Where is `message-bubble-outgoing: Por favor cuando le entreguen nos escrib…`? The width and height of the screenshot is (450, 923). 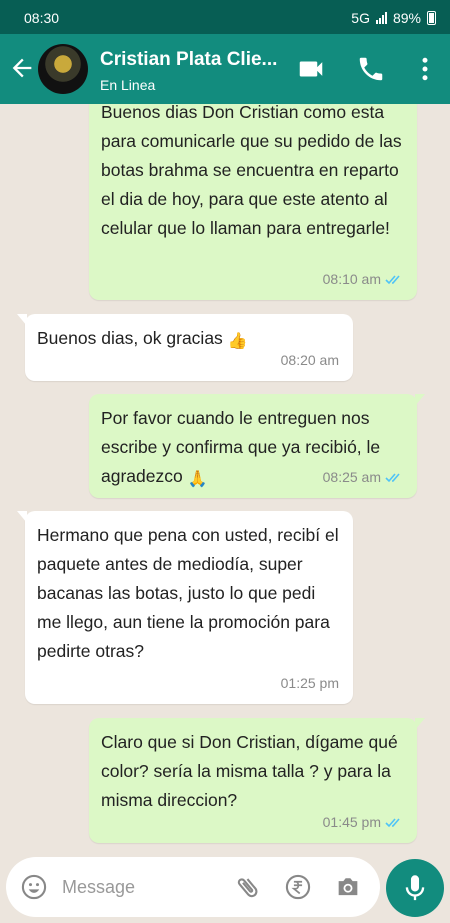
message-bubble-outgoing: Por favor cuando le entreguen nos escrib… is located at coordinates (257, 446).